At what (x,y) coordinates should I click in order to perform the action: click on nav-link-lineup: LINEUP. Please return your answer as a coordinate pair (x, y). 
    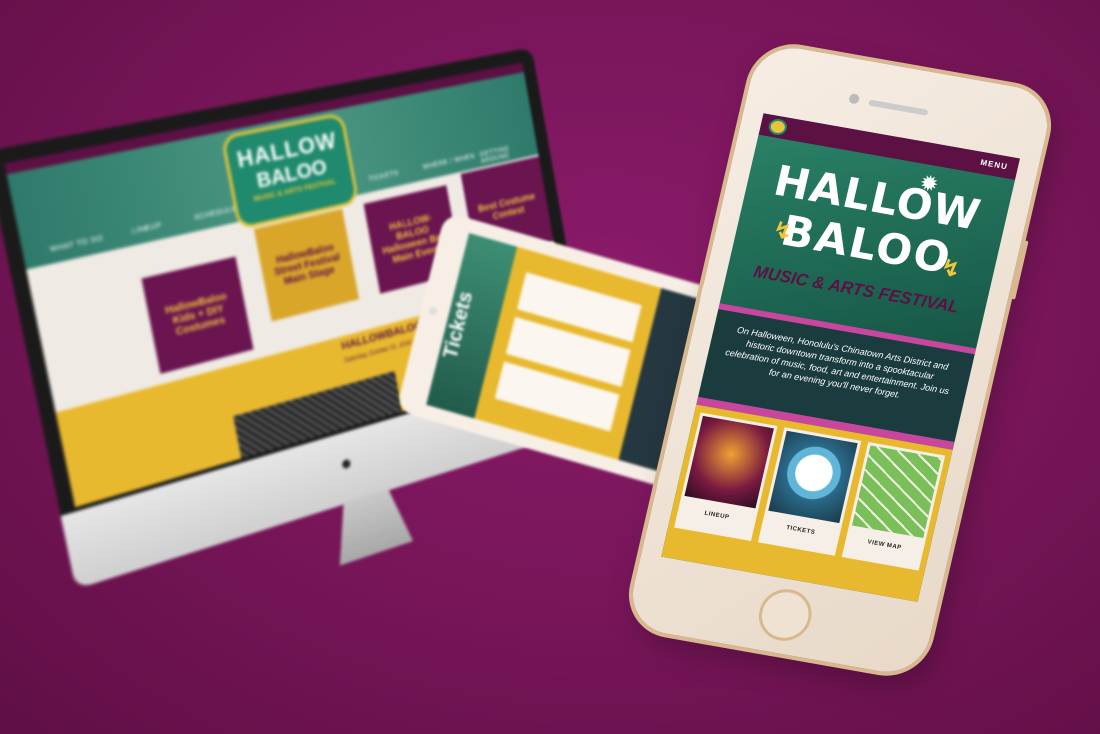
    Looking at the image, I should click on (146, 229).